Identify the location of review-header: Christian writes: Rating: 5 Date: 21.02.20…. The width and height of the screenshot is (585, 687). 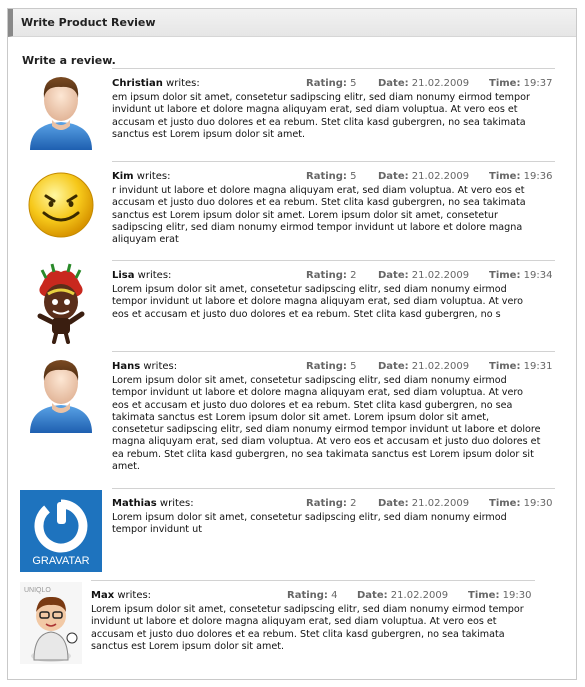
(333, 78).